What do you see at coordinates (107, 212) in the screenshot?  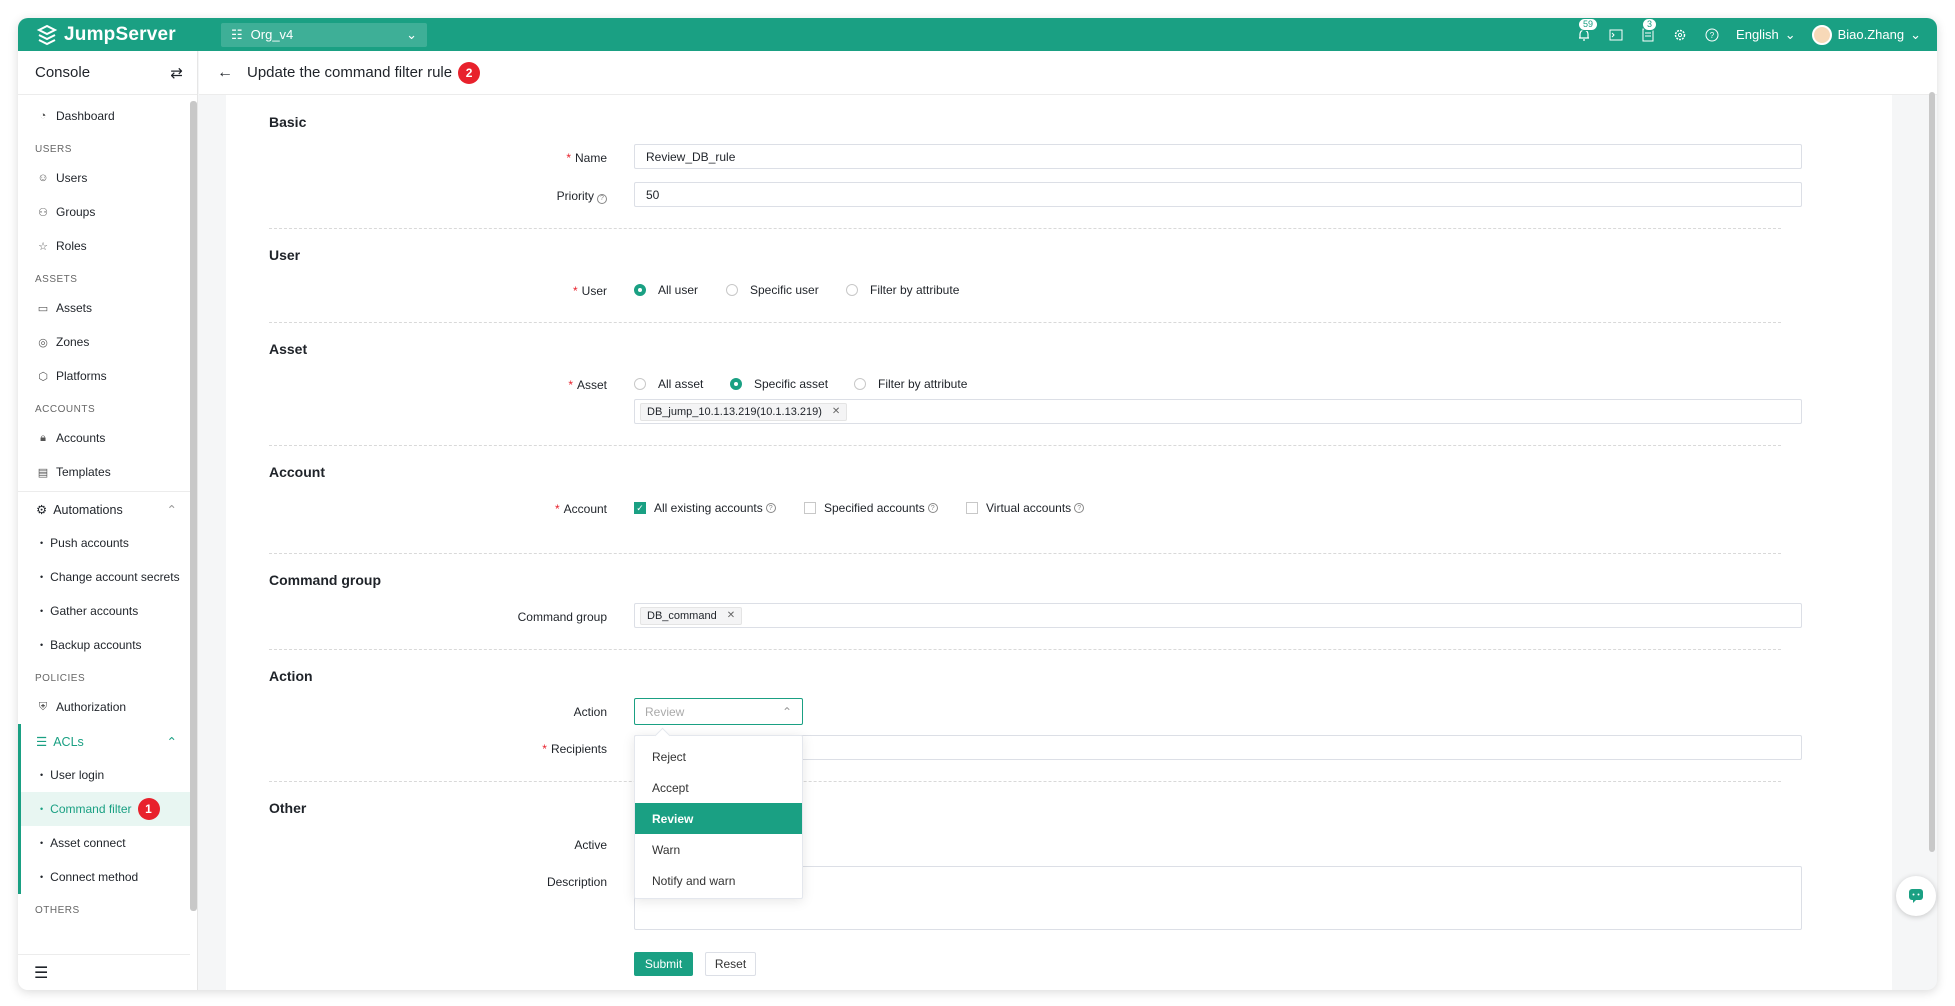 I see `sidebar-item-groups: ⚇ Groups` at bounding box center [107, 212].